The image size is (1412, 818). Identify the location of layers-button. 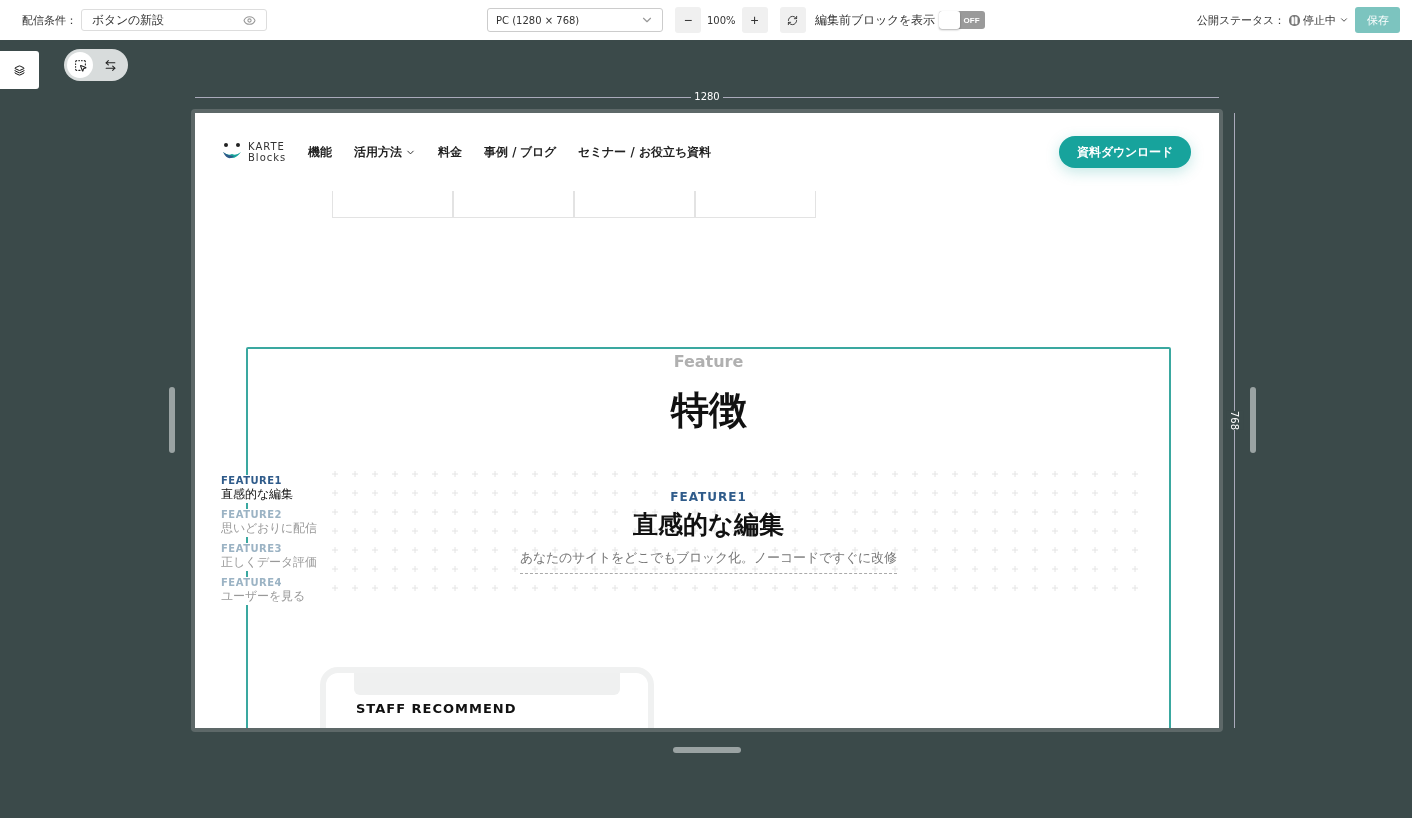
(19, 70).